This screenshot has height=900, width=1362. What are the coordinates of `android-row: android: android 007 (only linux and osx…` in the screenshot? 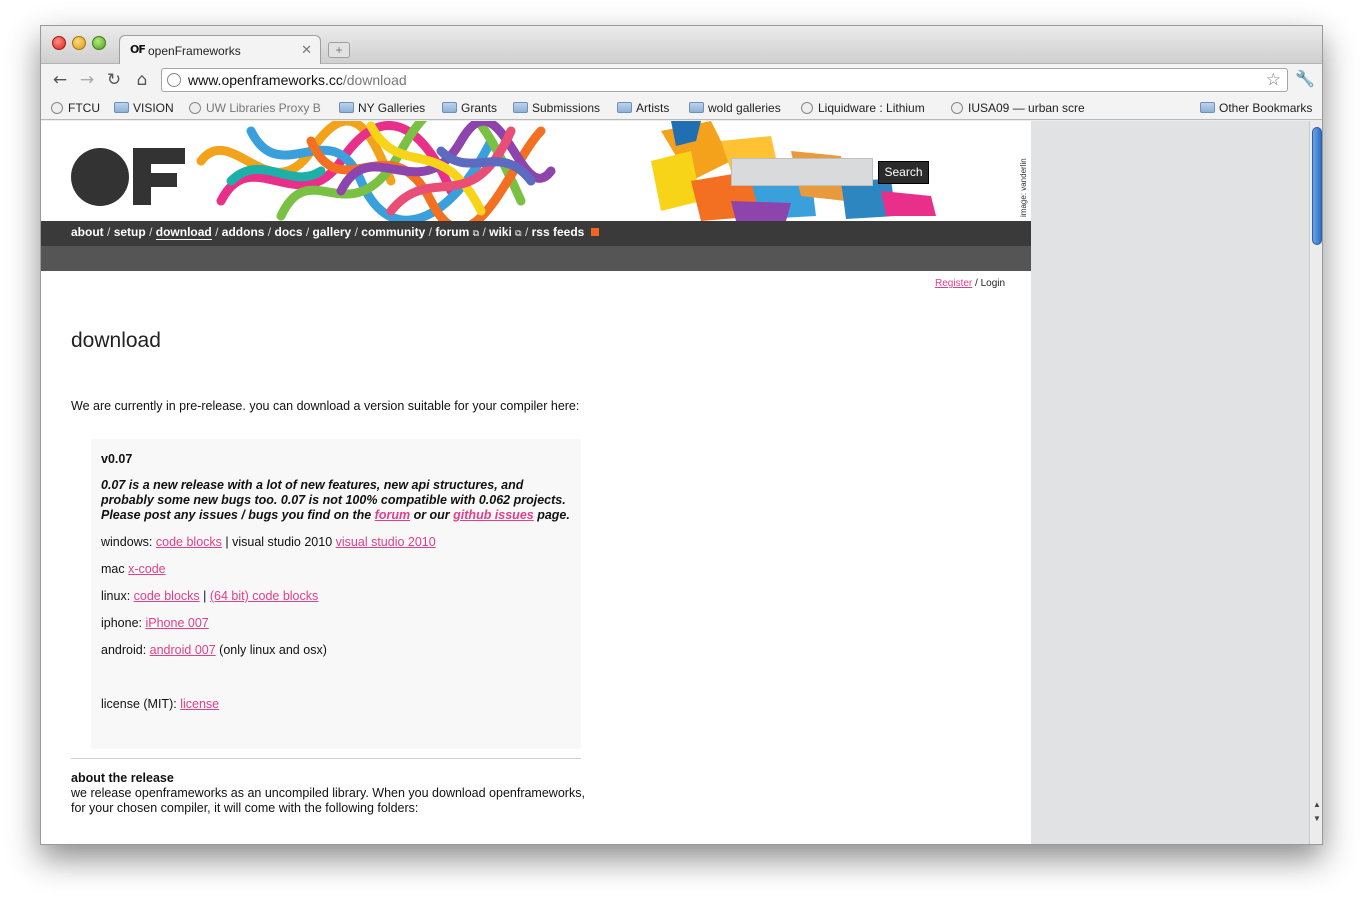 It's located at (336, 650).